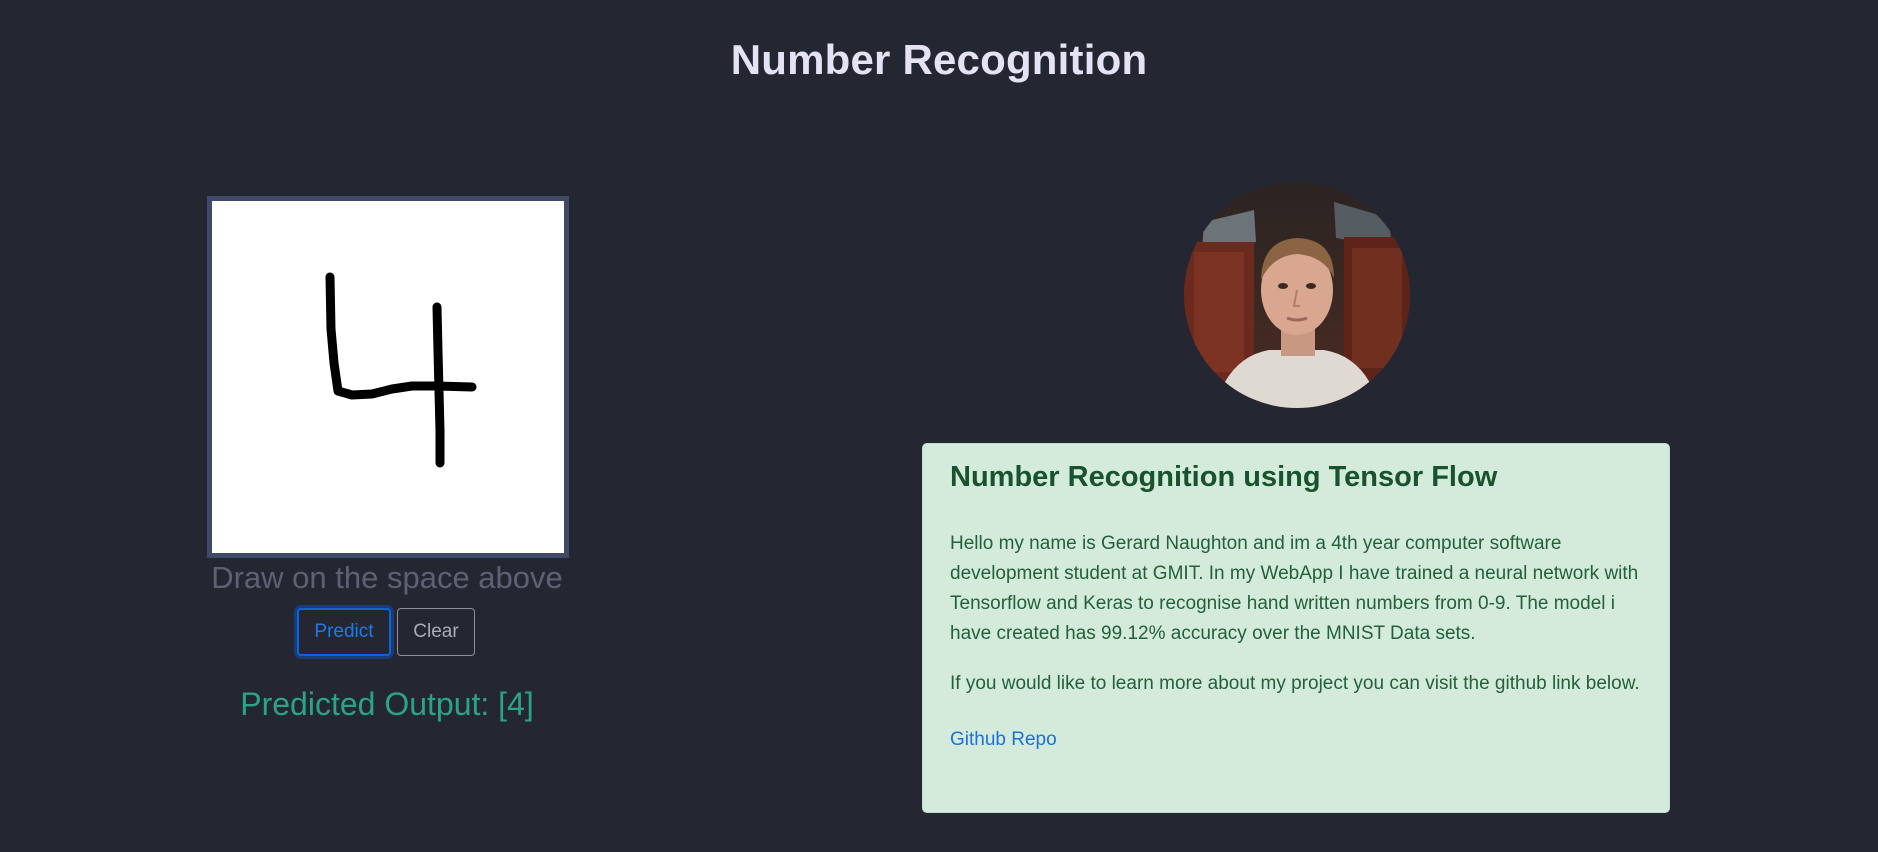 The width and height of the screenshot is (1878, 852). I want to click on draw-hint: Draw on the space above, so click(387, 577).